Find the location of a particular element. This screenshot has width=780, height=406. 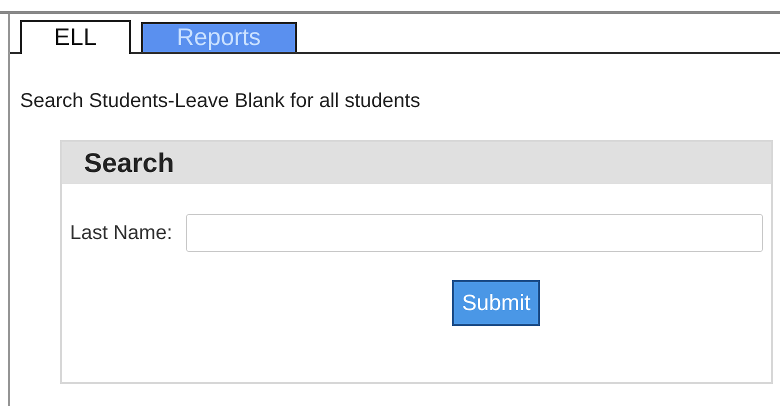

input-field is located at coordinates (474, 233).